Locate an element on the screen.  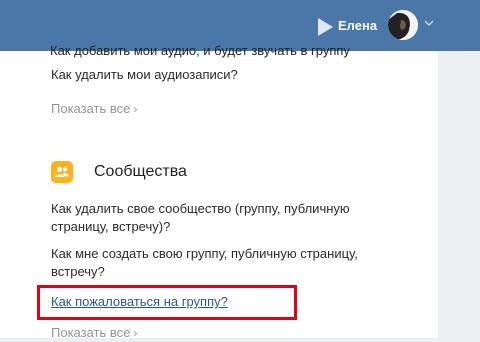
chevron-right-icon: › is located at coordinates (135, 109).